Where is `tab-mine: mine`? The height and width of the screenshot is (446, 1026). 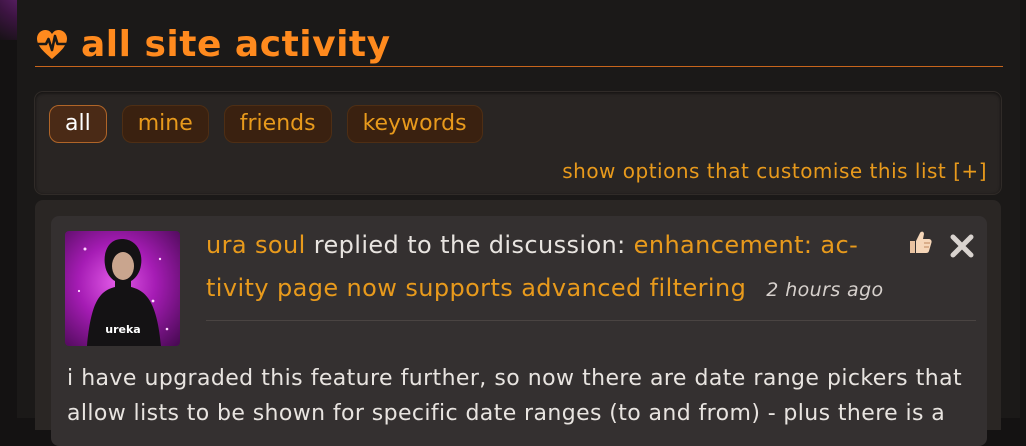
tab-mine: mine is located at coordinates (165, 124).